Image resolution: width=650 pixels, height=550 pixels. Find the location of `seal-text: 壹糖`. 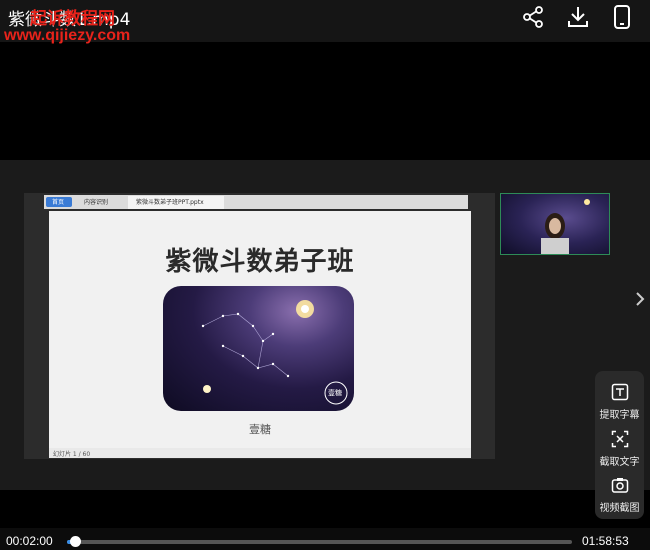

seal-text: 壹糖 is located at coordinates (335, 393).